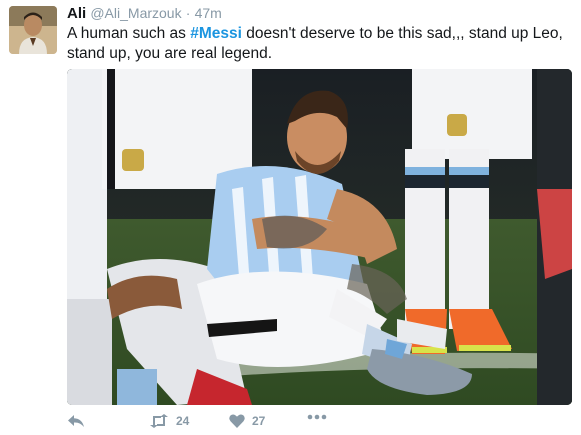  I want to click on more-icon, so click(317, 417).